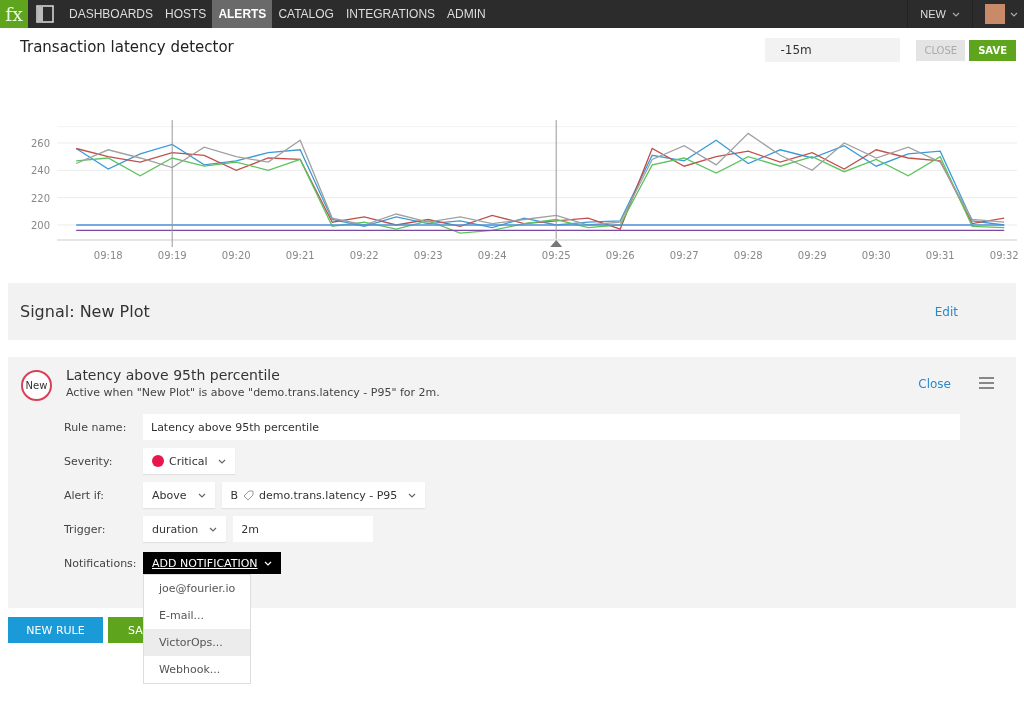 The height and width of the screenshot is (706, 1024). What do you see at coordinates (620, 255) in the screenshot?
I see `x-axis-label: 09:26` at bounding box center [620, 255].